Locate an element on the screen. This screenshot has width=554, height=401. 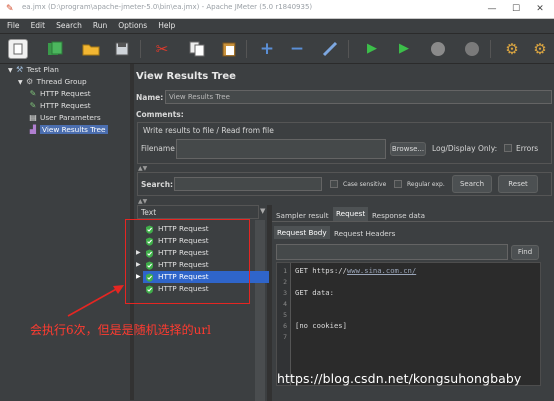
preprocessor-icon: ▤ is located at coordinates (33, 117).